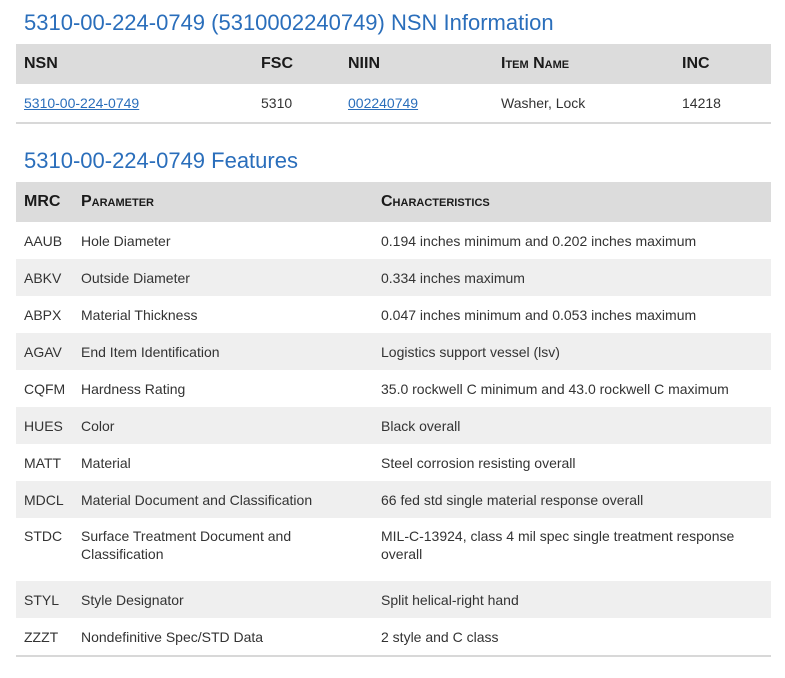  Describe the element at coordinates (223, 499) in the screenshot. I see `parameter-cell: Material Document and Classification` at that location.